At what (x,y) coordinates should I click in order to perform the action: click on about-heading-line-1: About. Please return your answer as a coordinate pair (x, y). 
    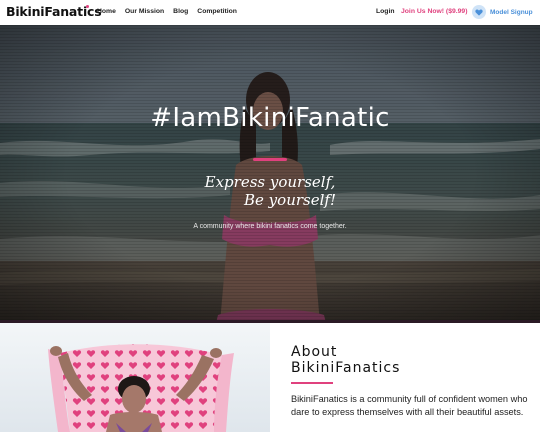
    Looking at the image, I should click on (314, 352).